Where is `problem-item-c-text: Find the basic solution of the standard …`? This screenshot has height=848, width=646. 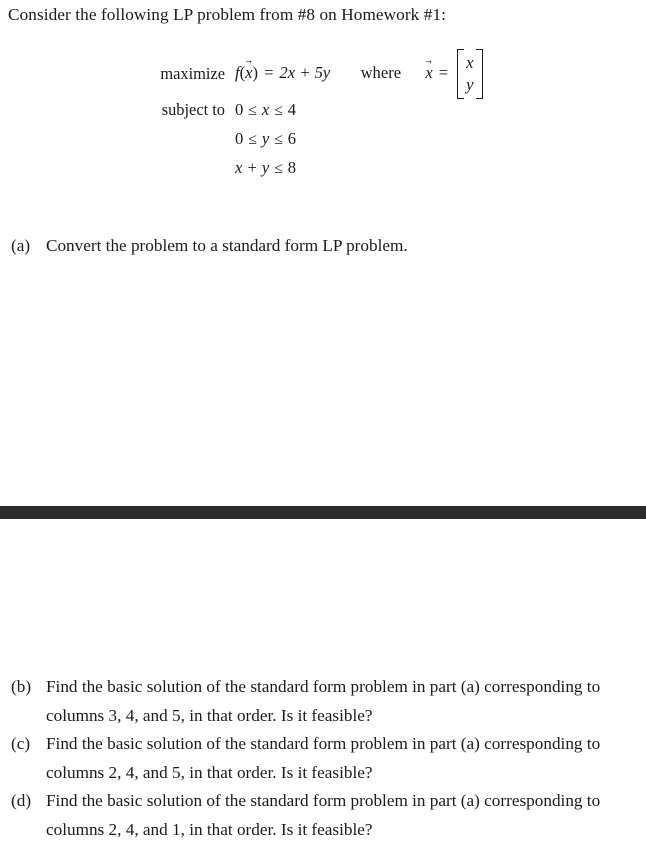 problem-item-c-text: Find the basic solution of the standard … is located at coordinates (323, 758).